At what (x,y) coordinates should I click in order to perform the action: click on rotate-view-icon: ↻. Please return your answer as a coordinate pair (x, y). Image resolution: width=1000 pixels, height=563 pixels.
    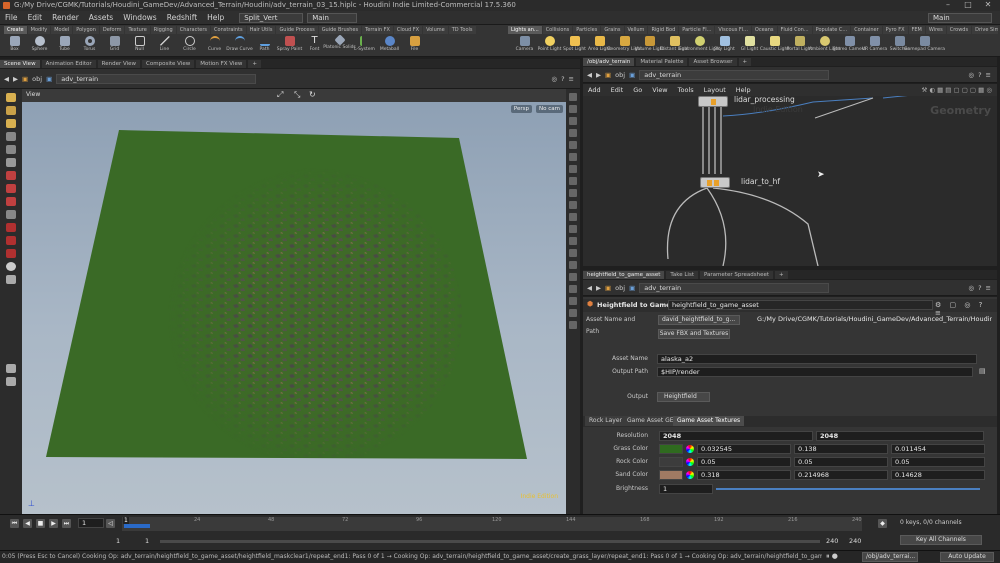
    Looking at the image, I should click on (312, 94).